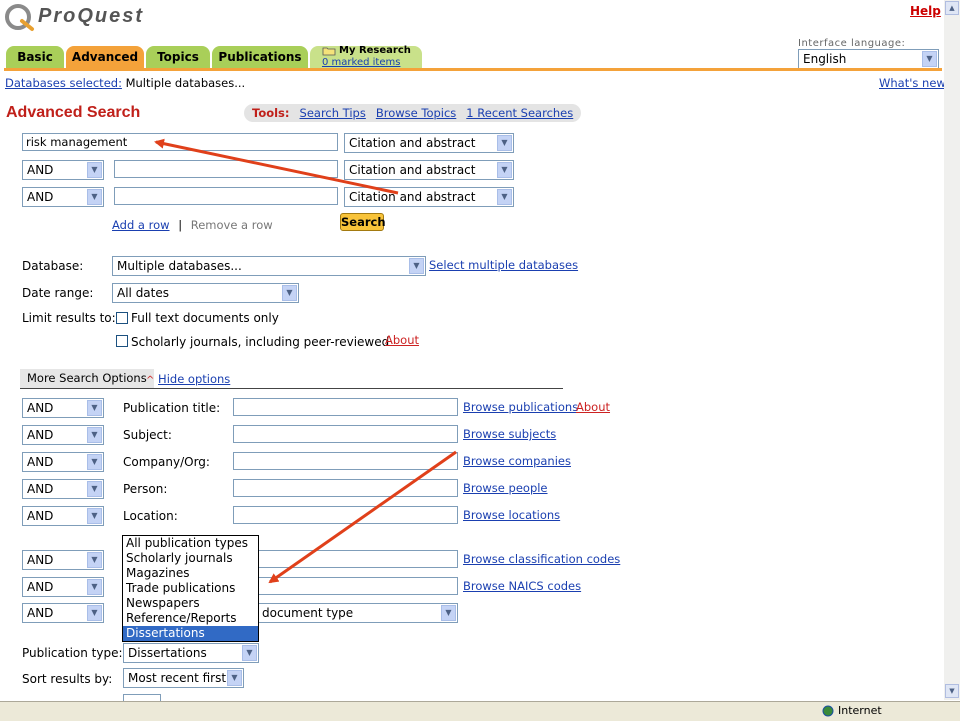 Image resolution: width=960 pixels, height=721 pixels. Describe the element at coordinates (480, 711) in the screenshot. I see `status-bar` at that location.